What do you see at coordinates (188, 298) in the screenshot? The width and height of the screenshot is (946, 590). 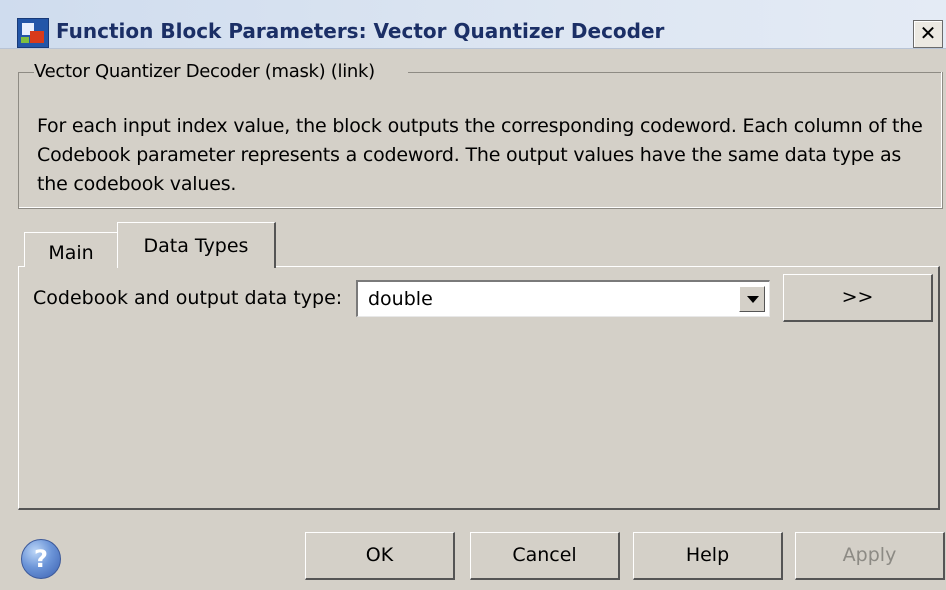 I see `codebook-data-type-label: Codebook and output data type:` at bounding box center [188, 298].